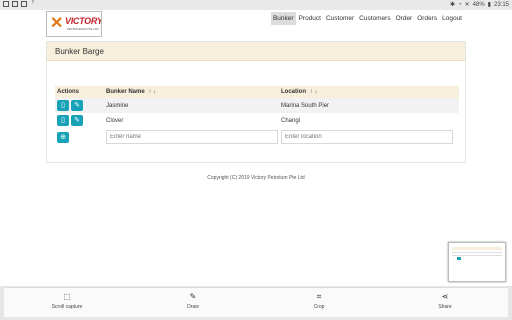 The image size is (512, 320). Describe the element at coordinates (6, 4) in the screenshot. I see `gallery-icon` at that location.